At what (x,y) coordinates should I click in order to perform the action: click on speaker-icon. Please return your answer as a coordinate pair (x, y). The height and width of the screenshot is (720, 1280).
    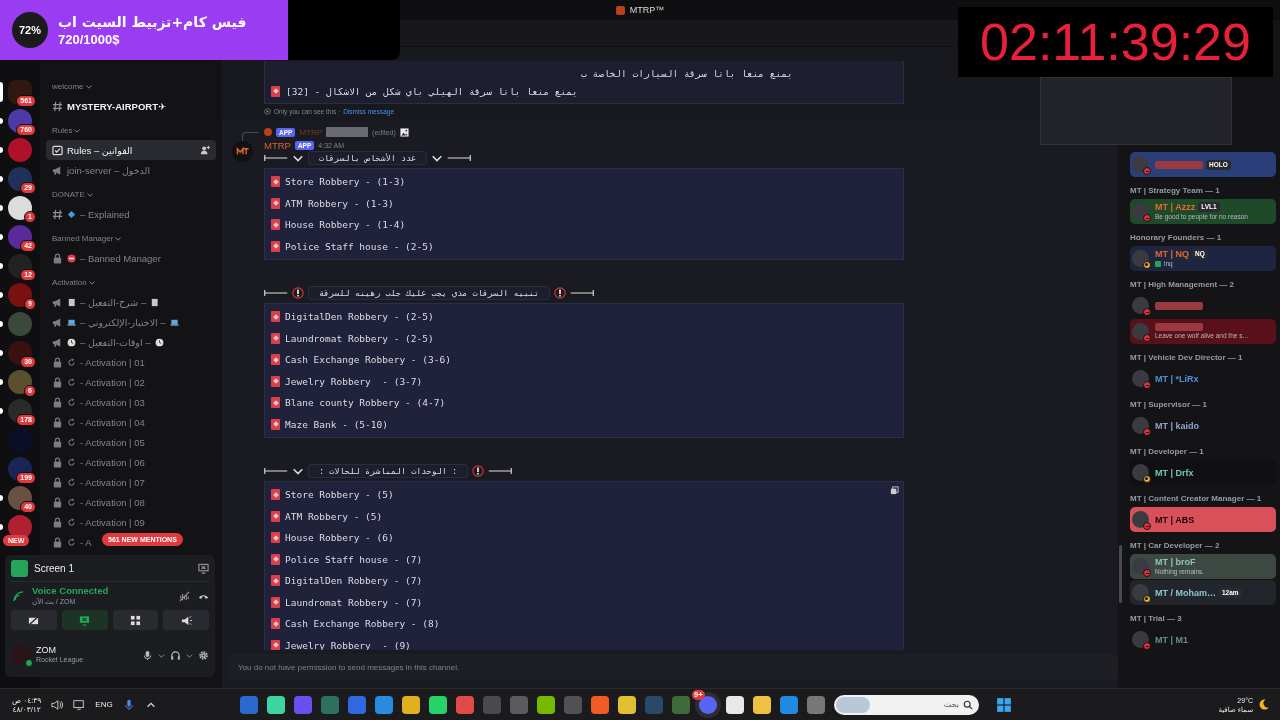
    Looking at the image, I should click on (57, 704).